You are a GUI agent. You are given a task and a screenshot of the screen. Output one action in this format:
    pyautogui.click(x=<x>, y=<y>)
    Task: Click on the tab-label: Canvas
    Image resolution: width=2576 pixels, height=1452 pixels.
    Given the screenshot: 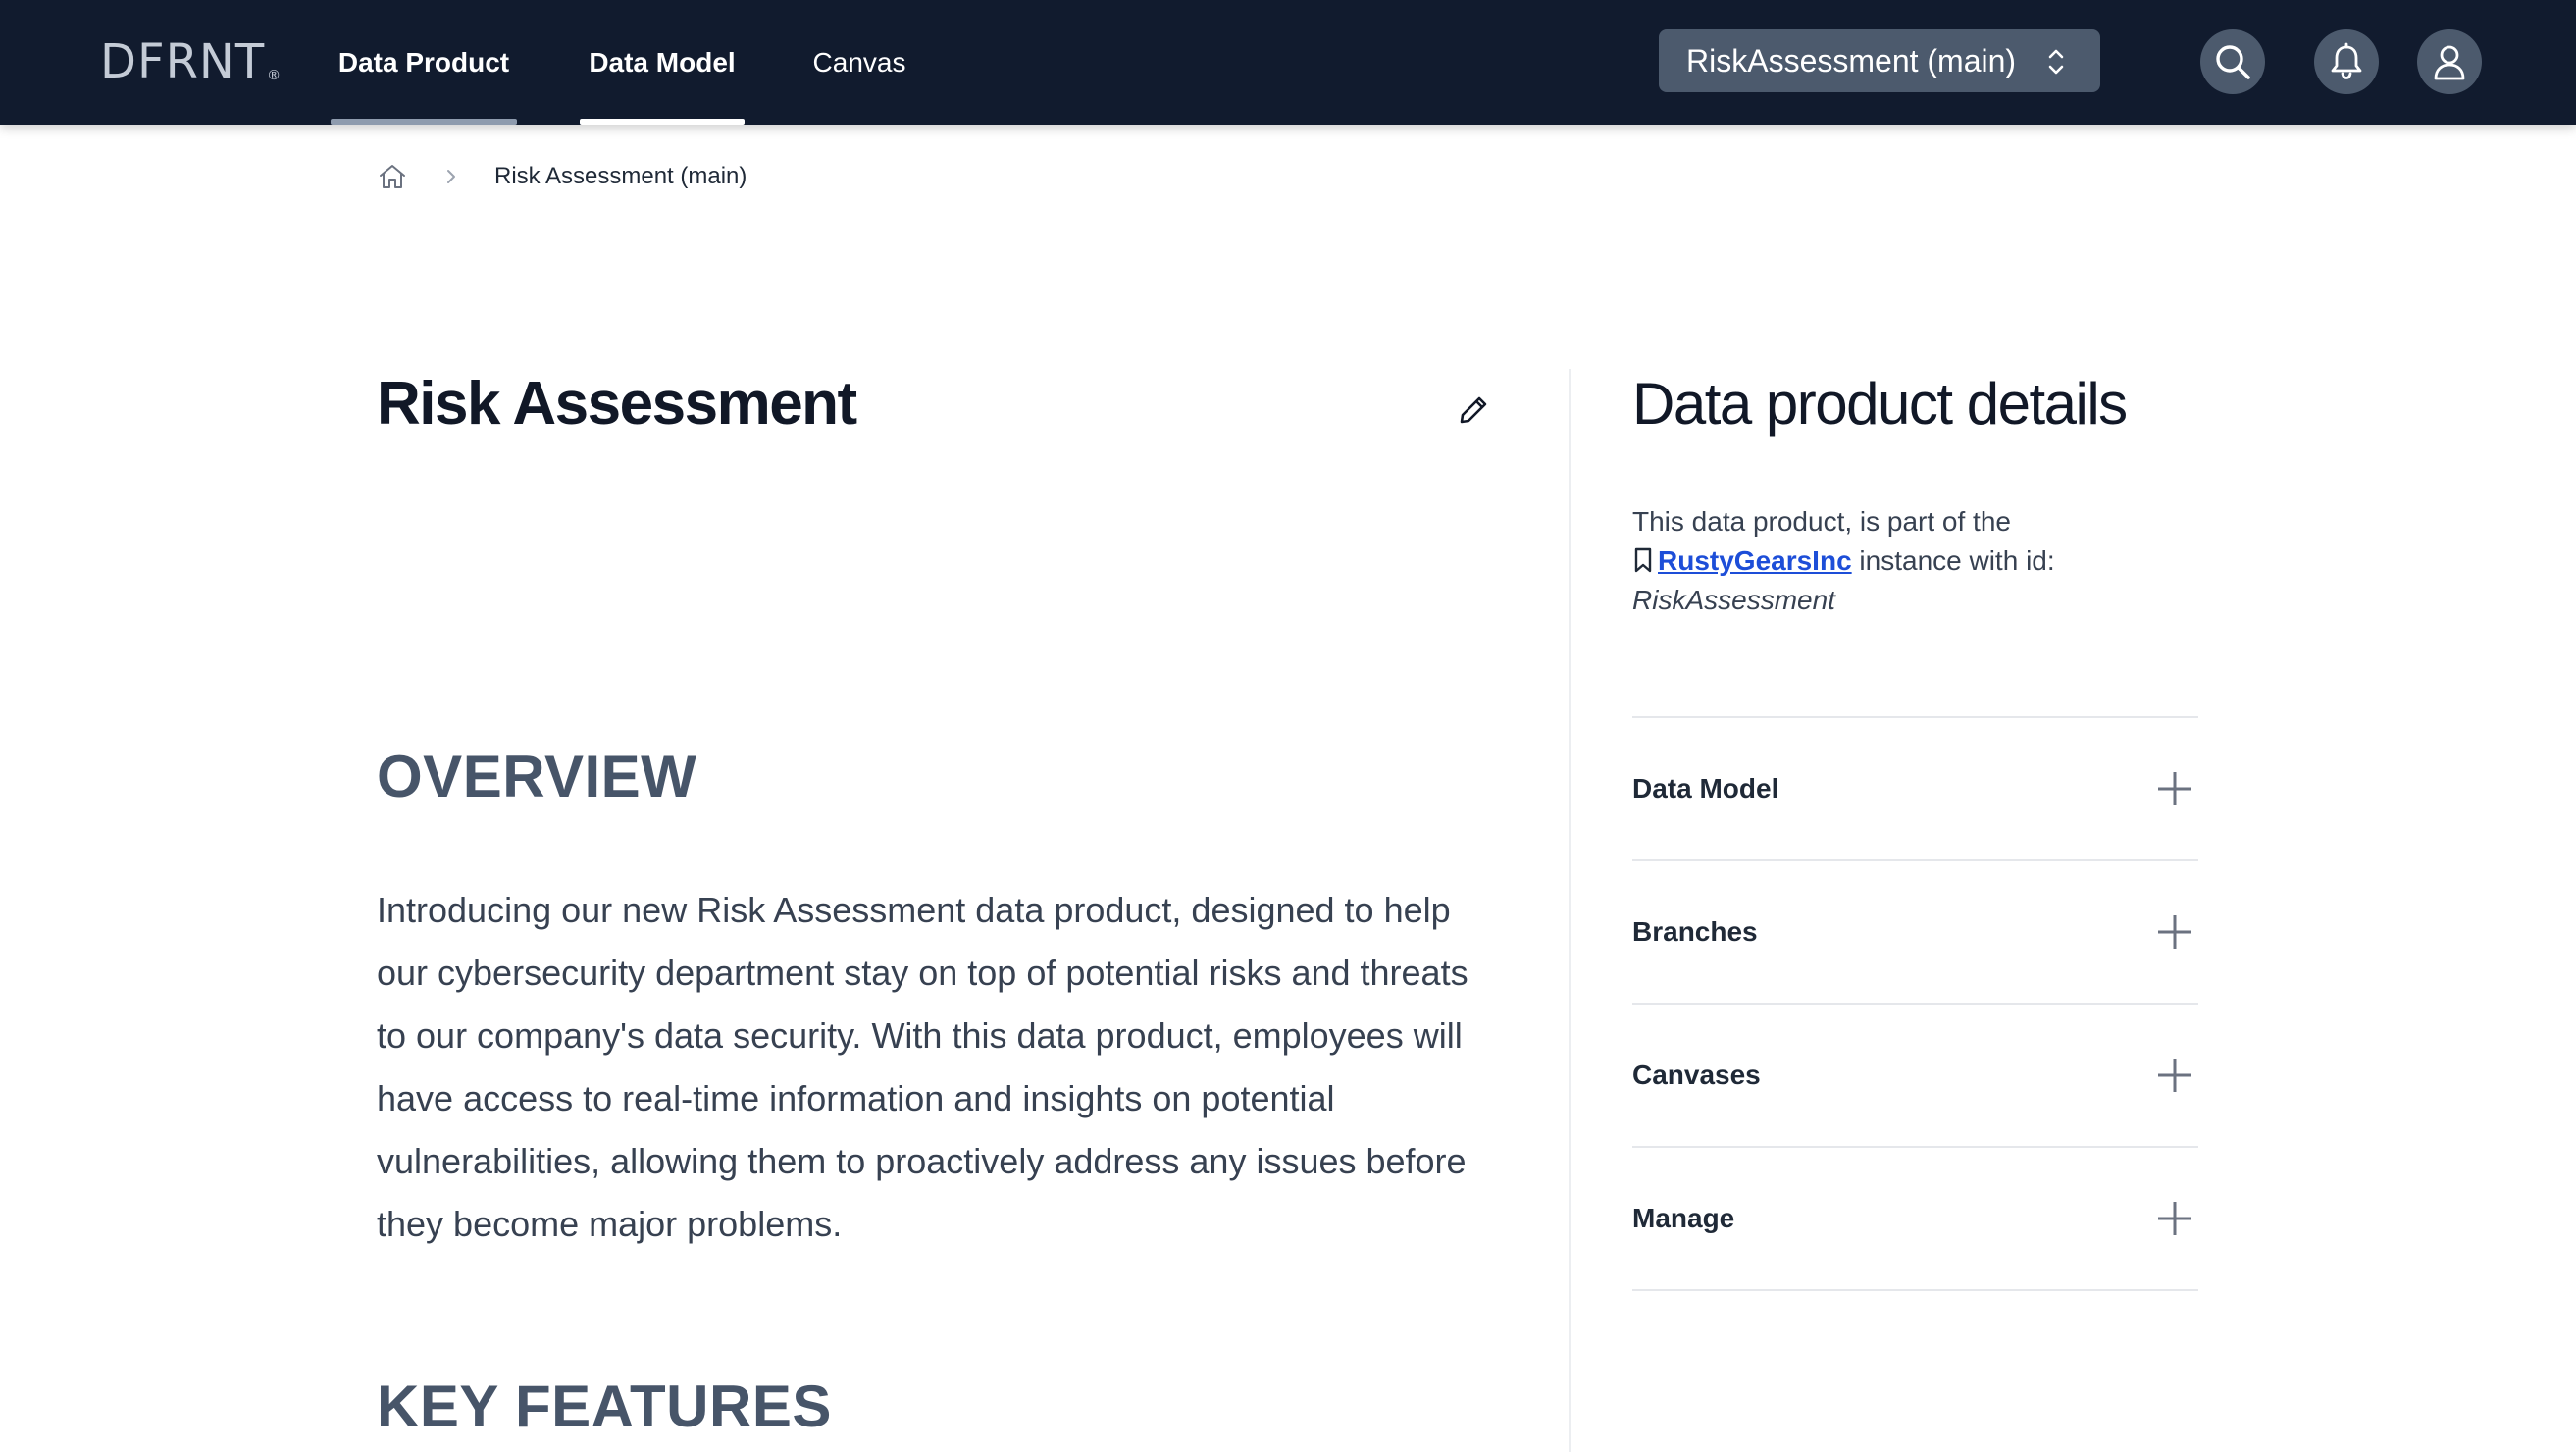 What is the action you would take?
    pyautogui.click(x=859, y=62)
    